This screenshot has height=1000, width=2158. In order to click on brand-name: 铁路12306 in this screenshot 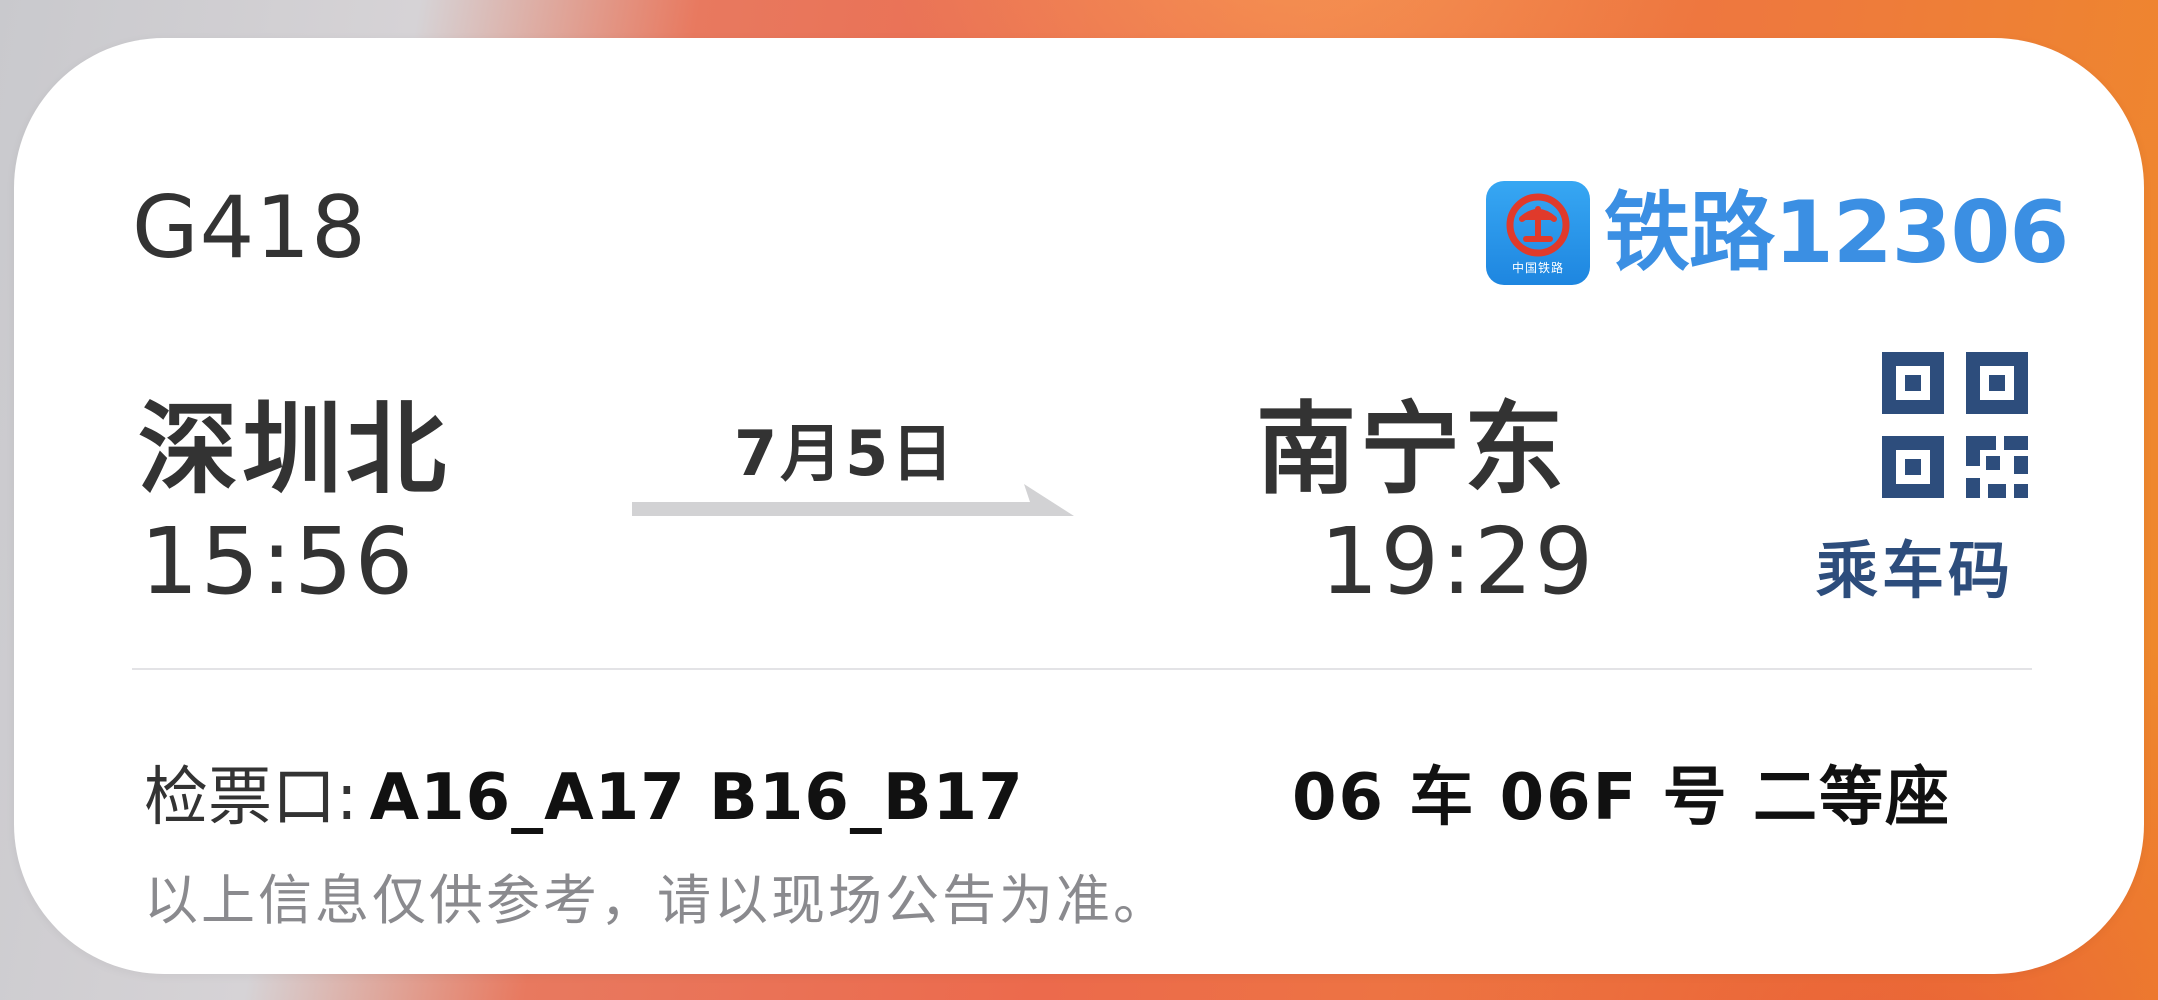, I will do `click(1836, 233)`.